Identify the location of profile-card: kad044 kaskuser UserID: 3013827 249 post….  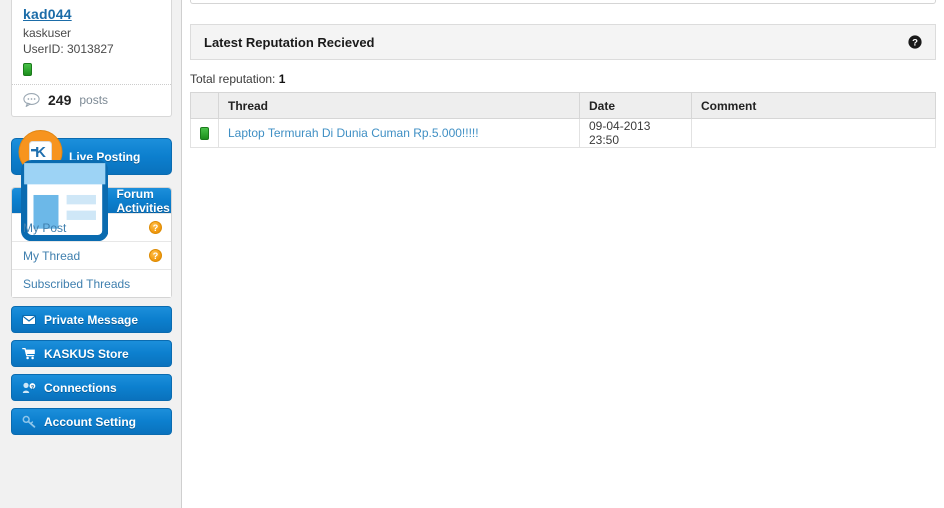
(91, 59).